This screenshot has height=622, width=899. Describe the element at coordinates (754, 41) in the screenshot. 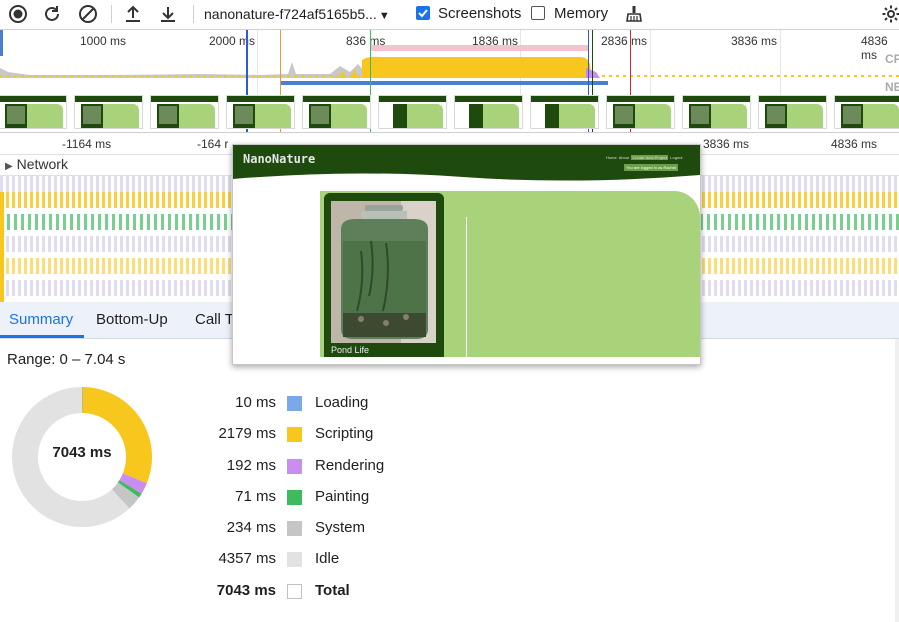

I see `overview-tick: 3836 ms` at that location.